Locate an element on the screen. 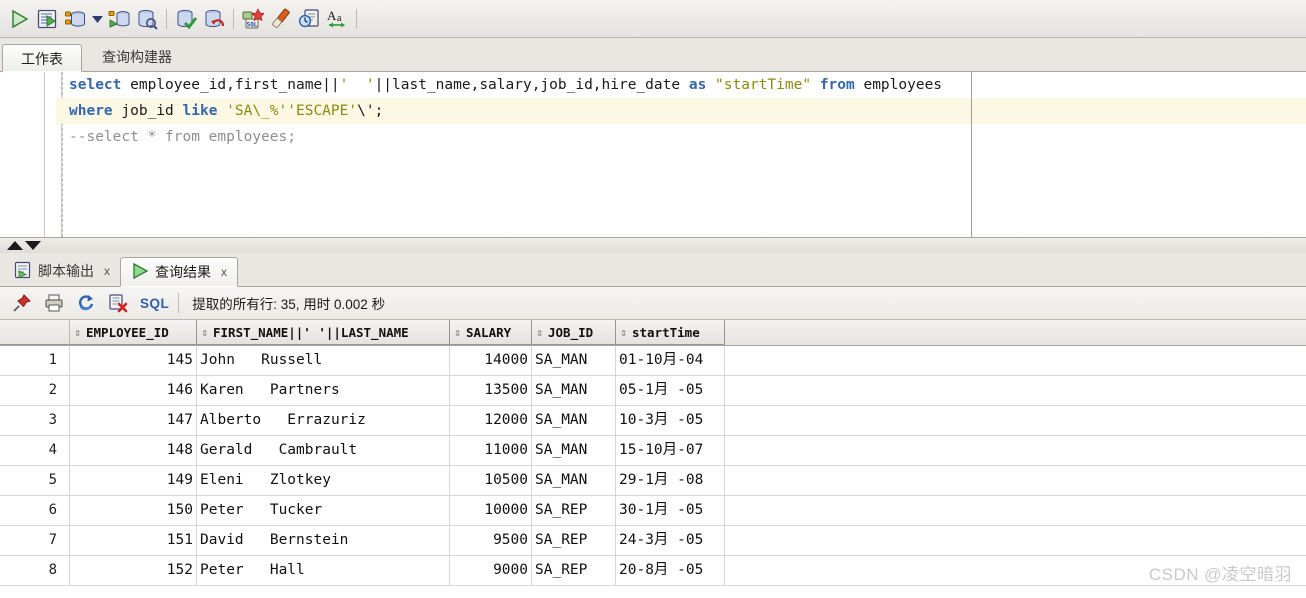  cell-salary: 11000 is located at coordinates (491, 450).